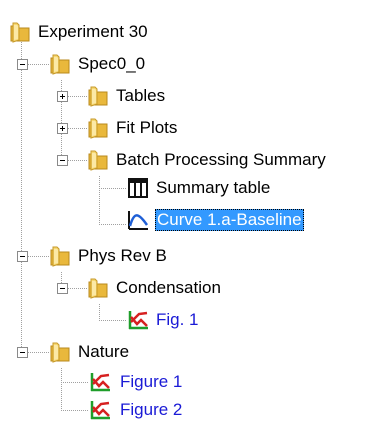  I want to click on tree-item-phys-rev-b: Phys Rev B, so click(190, 256).